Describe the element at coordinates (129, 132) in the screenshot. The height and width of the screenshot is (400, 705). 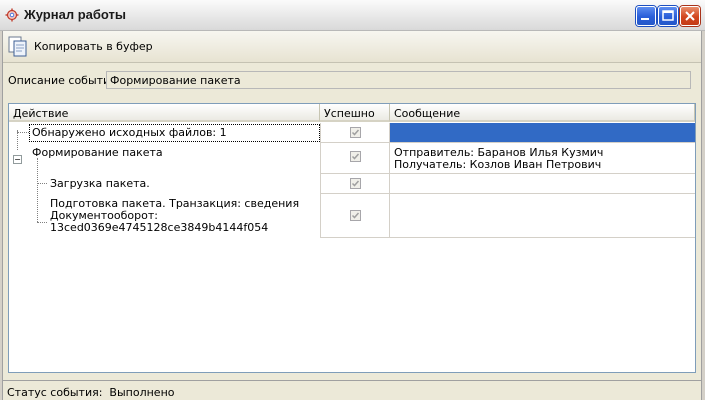
I see `row-action: Обнаружено исходных файлов: 1` at that location.